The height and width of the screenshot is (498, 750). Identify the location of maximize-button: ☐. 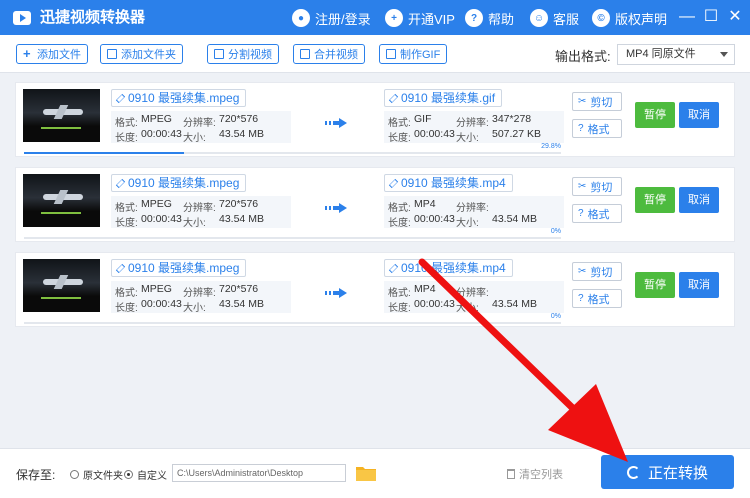
(711, 17).